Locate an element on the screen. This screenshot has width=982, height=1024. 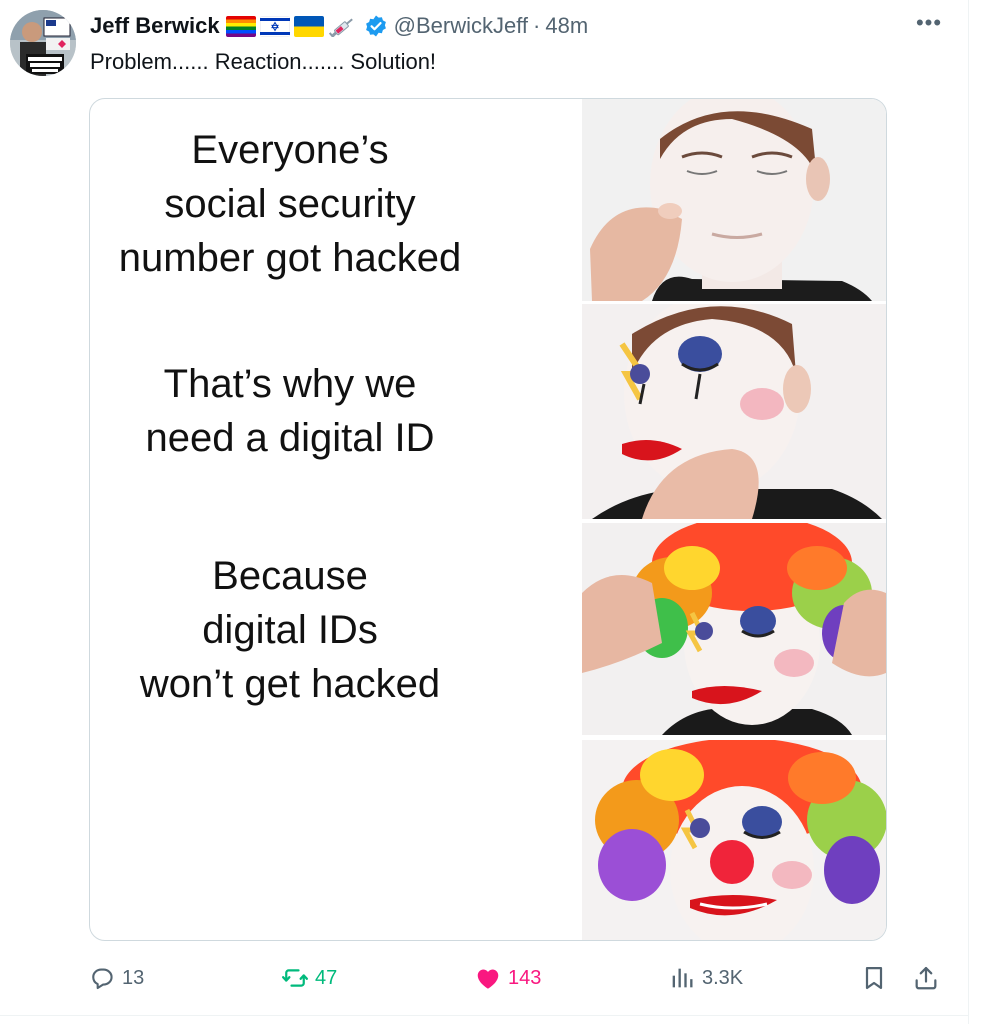
views-chart-icon is located at coordinates (682, 978).